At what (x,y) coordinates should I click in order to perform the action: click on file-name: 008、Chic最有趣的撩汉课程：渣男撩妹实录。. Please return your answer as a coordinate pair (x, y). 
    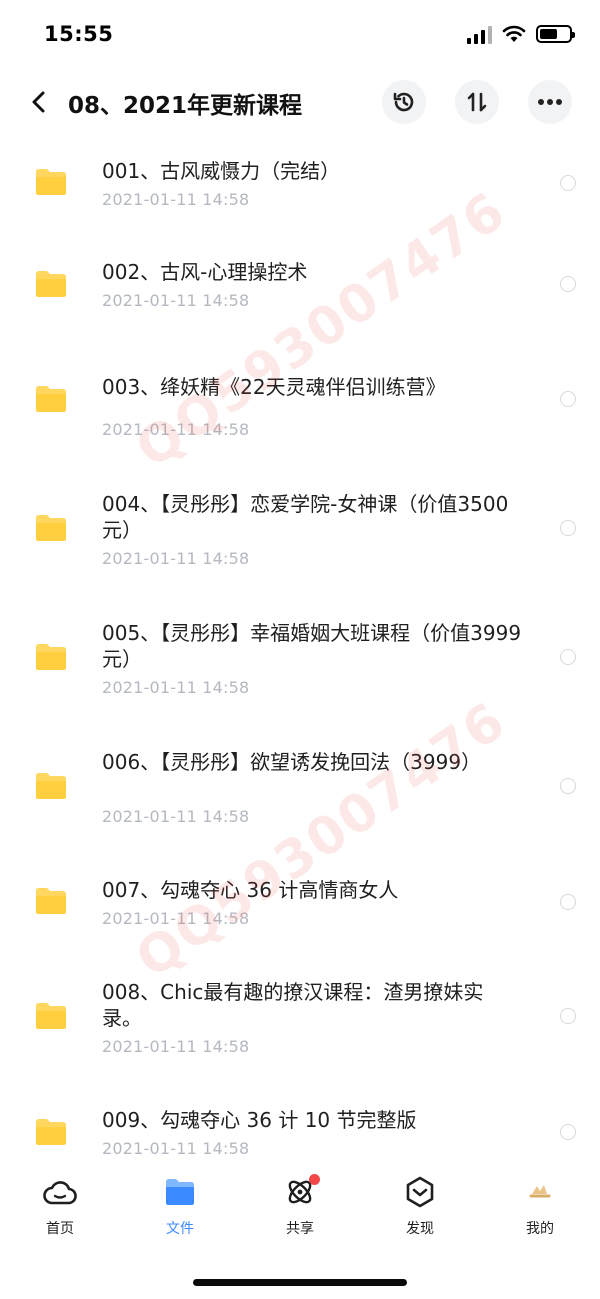
    Looking at the image, I should click on (293, 1005).